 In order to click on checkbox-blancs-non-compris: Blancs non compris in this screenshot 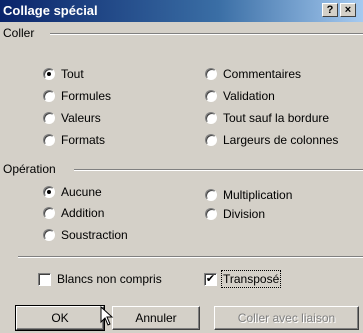, I will do `click(100, 279)`.